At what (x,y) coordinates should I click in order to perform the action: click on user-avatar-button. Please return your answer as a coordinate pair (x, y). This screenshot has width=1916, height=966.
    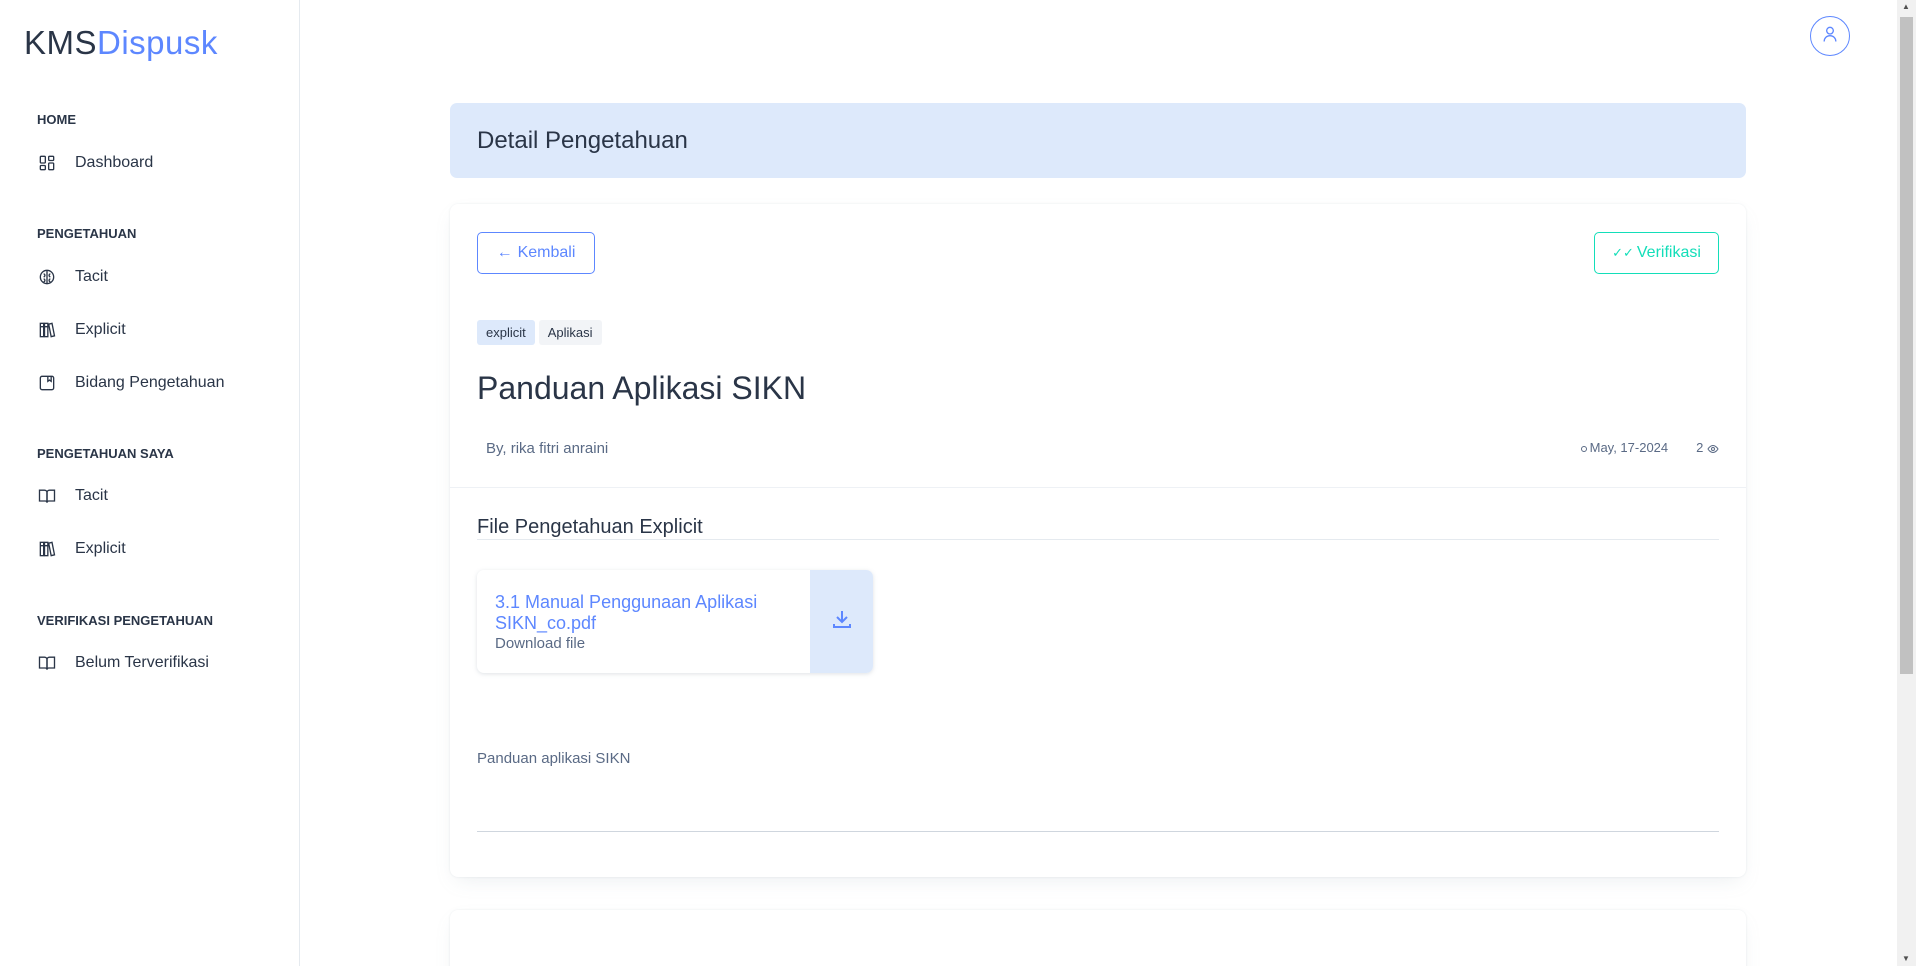
    Looking at the image, I should click on (1830, 36).